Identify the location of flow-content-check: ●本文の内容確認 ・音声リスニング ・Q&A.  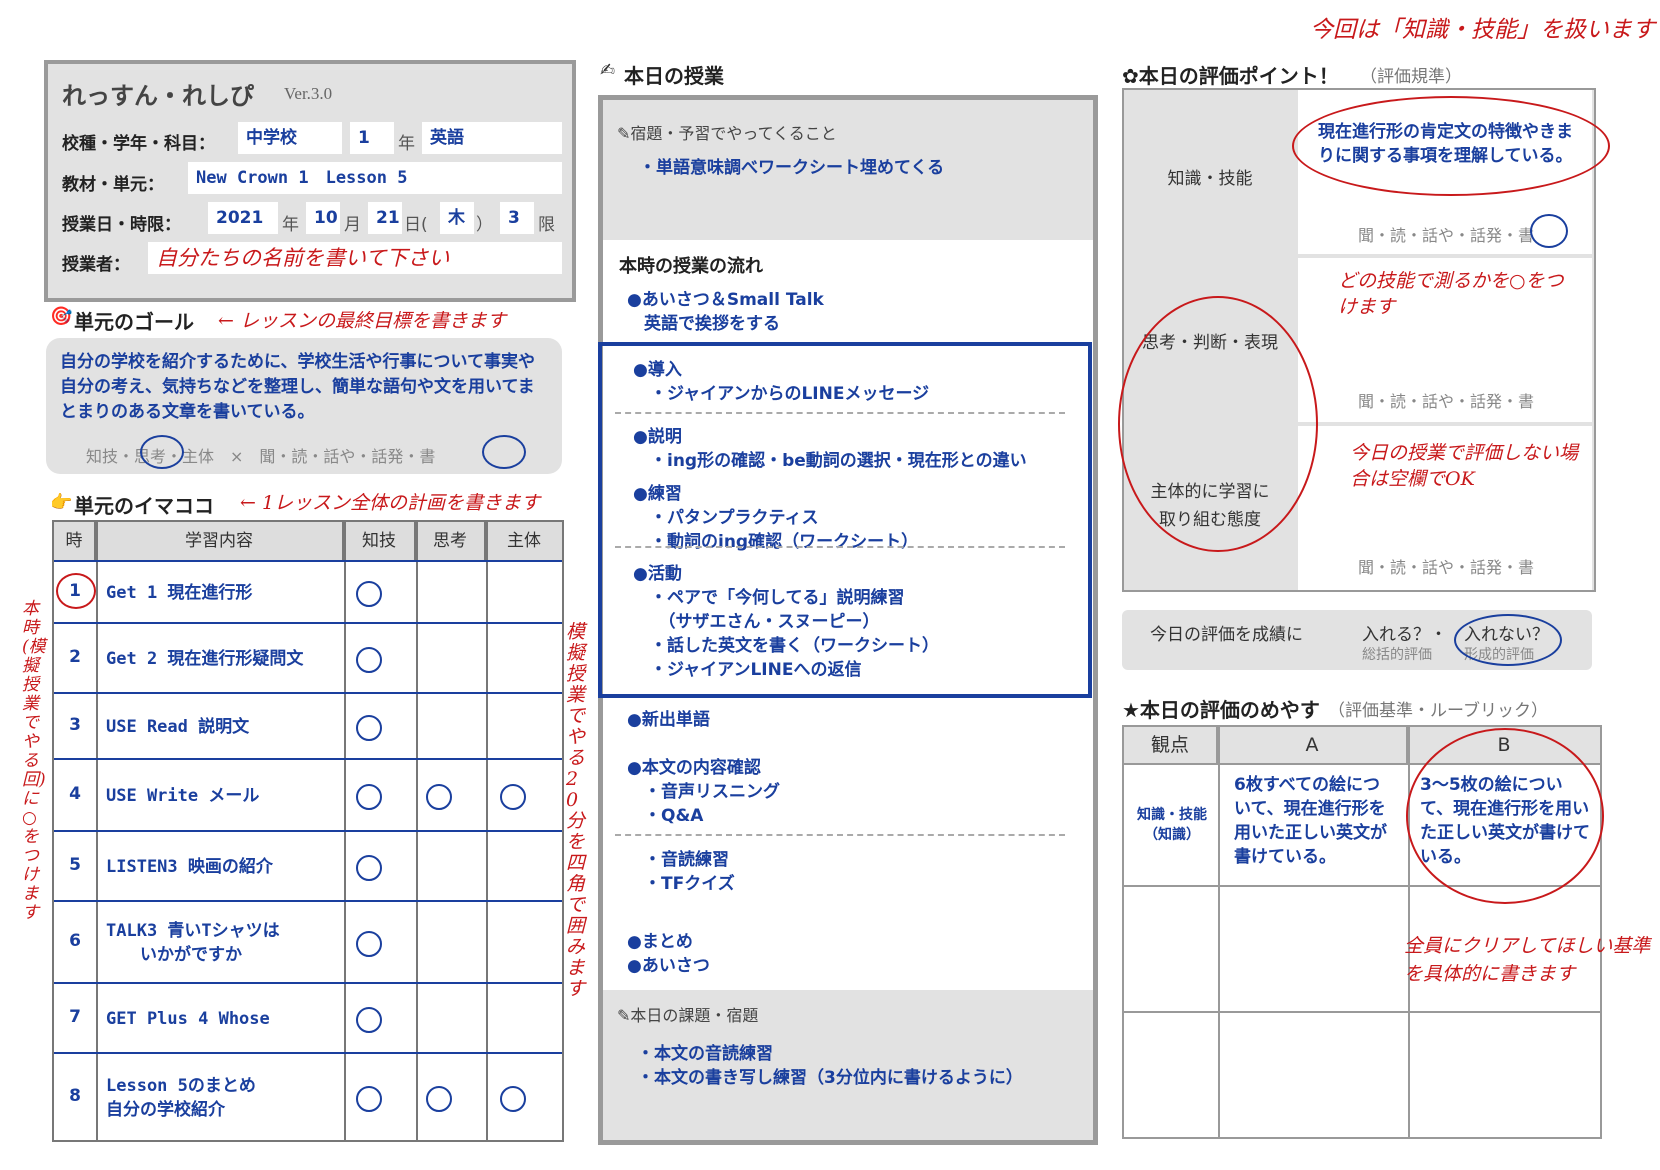
(703, 792).